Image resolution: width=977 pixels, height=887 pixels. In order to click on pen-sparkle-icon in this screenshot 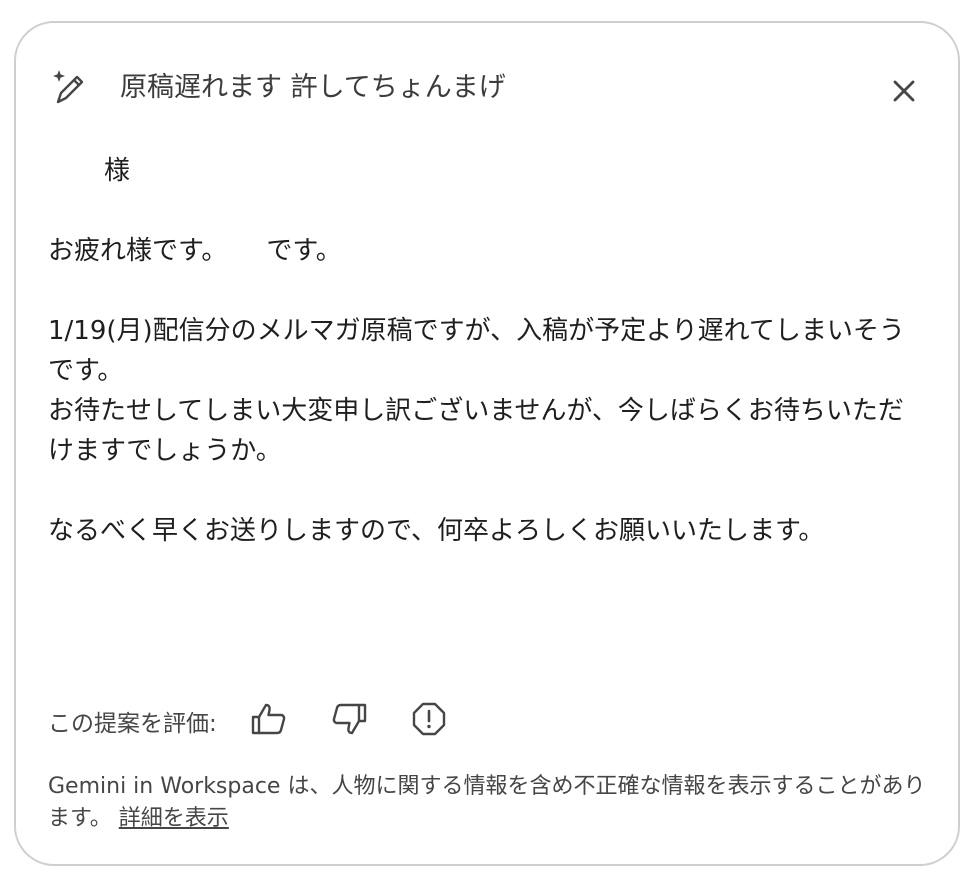, I will do `click(69, 88)`.